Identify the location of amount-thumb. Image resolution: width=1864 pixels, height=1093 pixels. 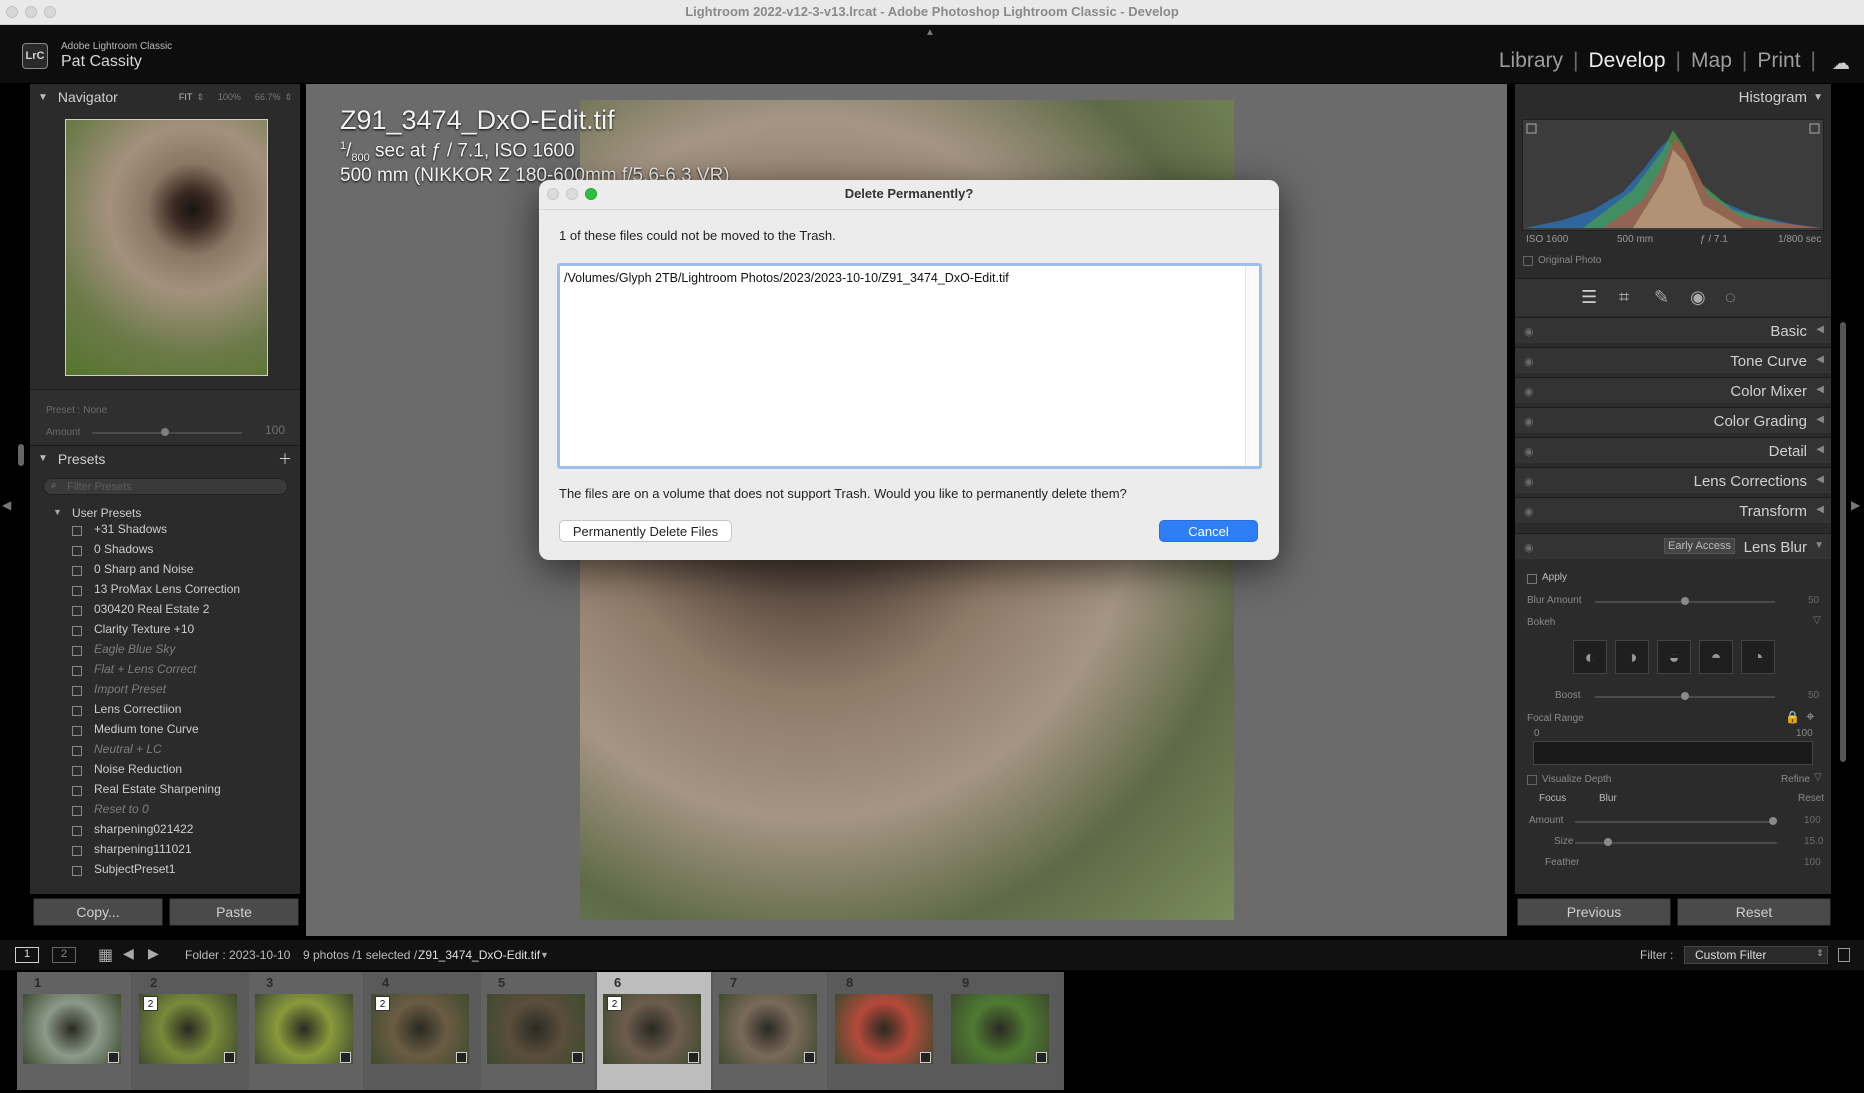
(1773, 821).